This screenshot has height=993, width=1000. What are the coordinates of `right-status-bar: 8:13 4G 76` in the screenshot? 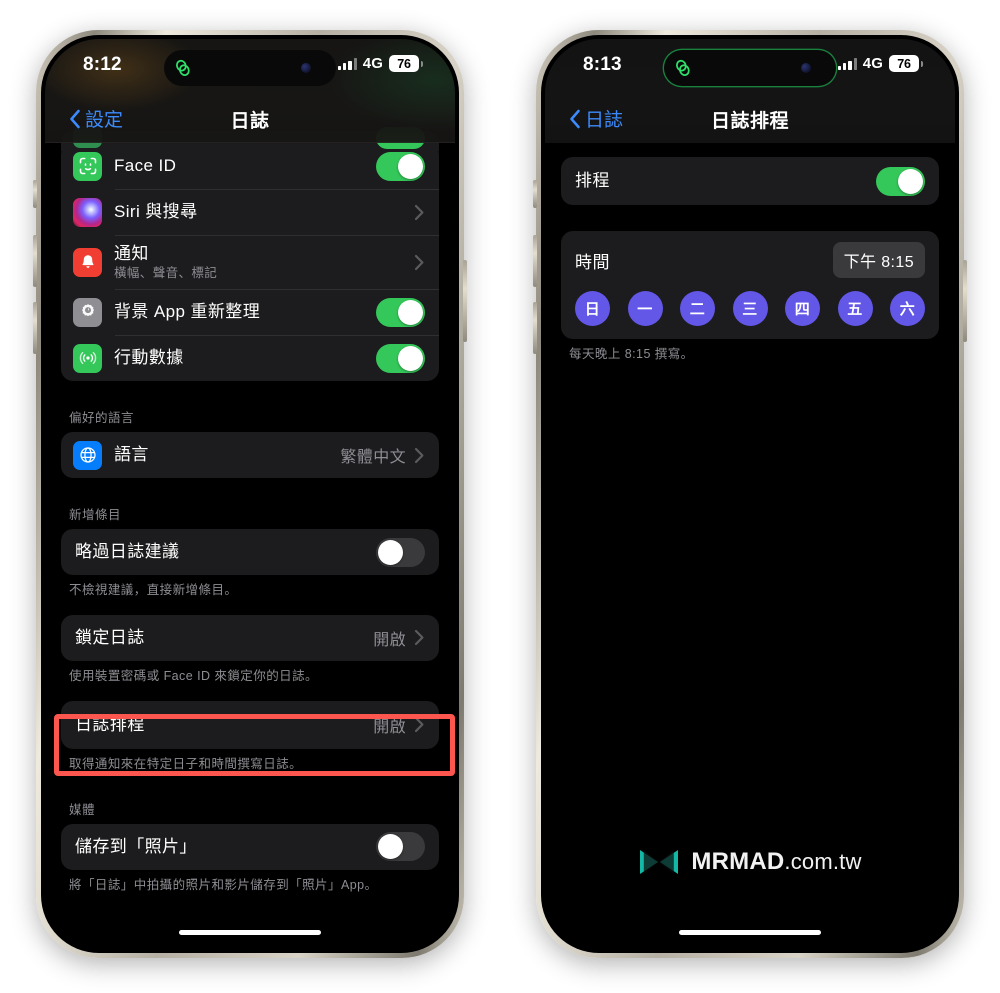 It's located at (750, 67).